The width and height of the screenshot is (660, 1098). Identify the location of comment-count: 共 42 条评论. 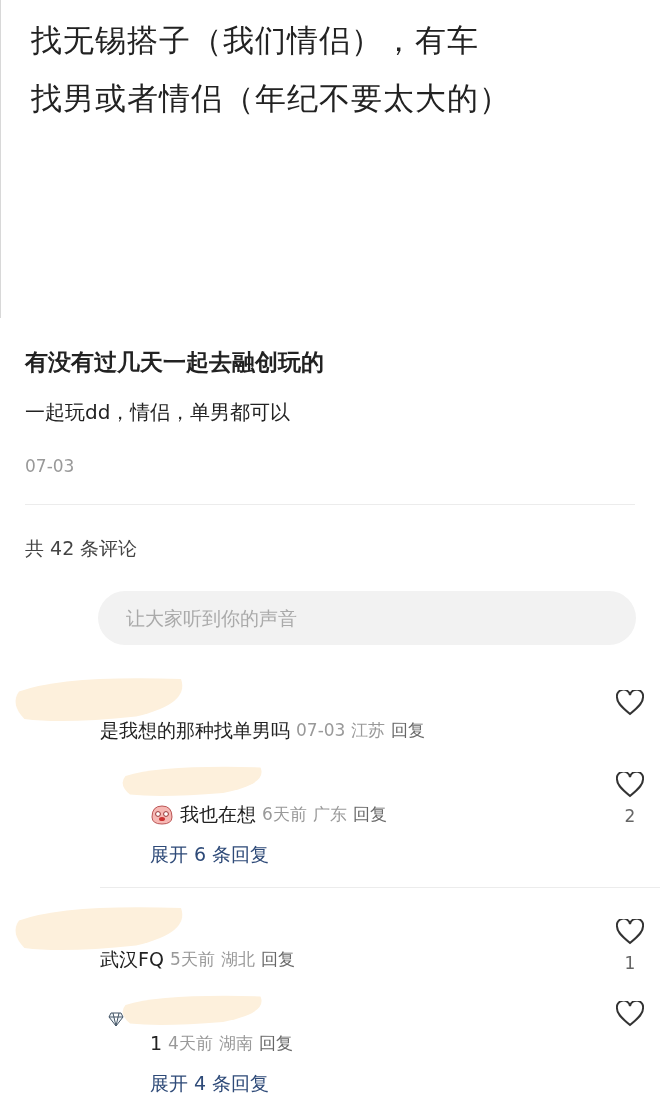
(82, 548).